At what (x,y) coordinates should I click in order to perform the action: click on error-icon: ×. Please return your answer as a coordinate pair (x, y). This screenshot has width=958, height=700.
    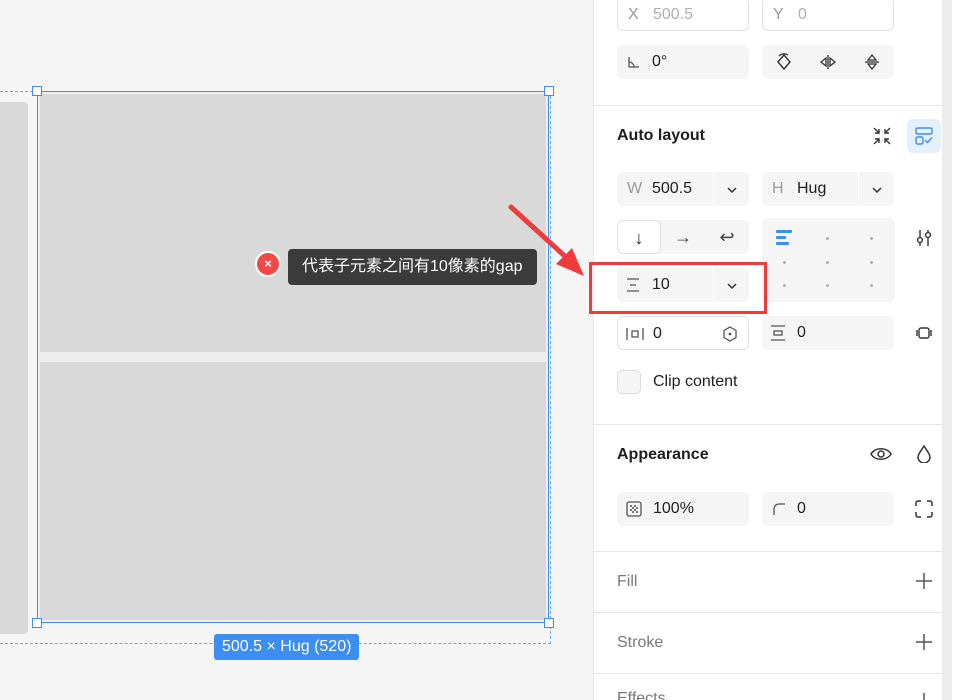
    Looking at the image, I should click on (268, 264).